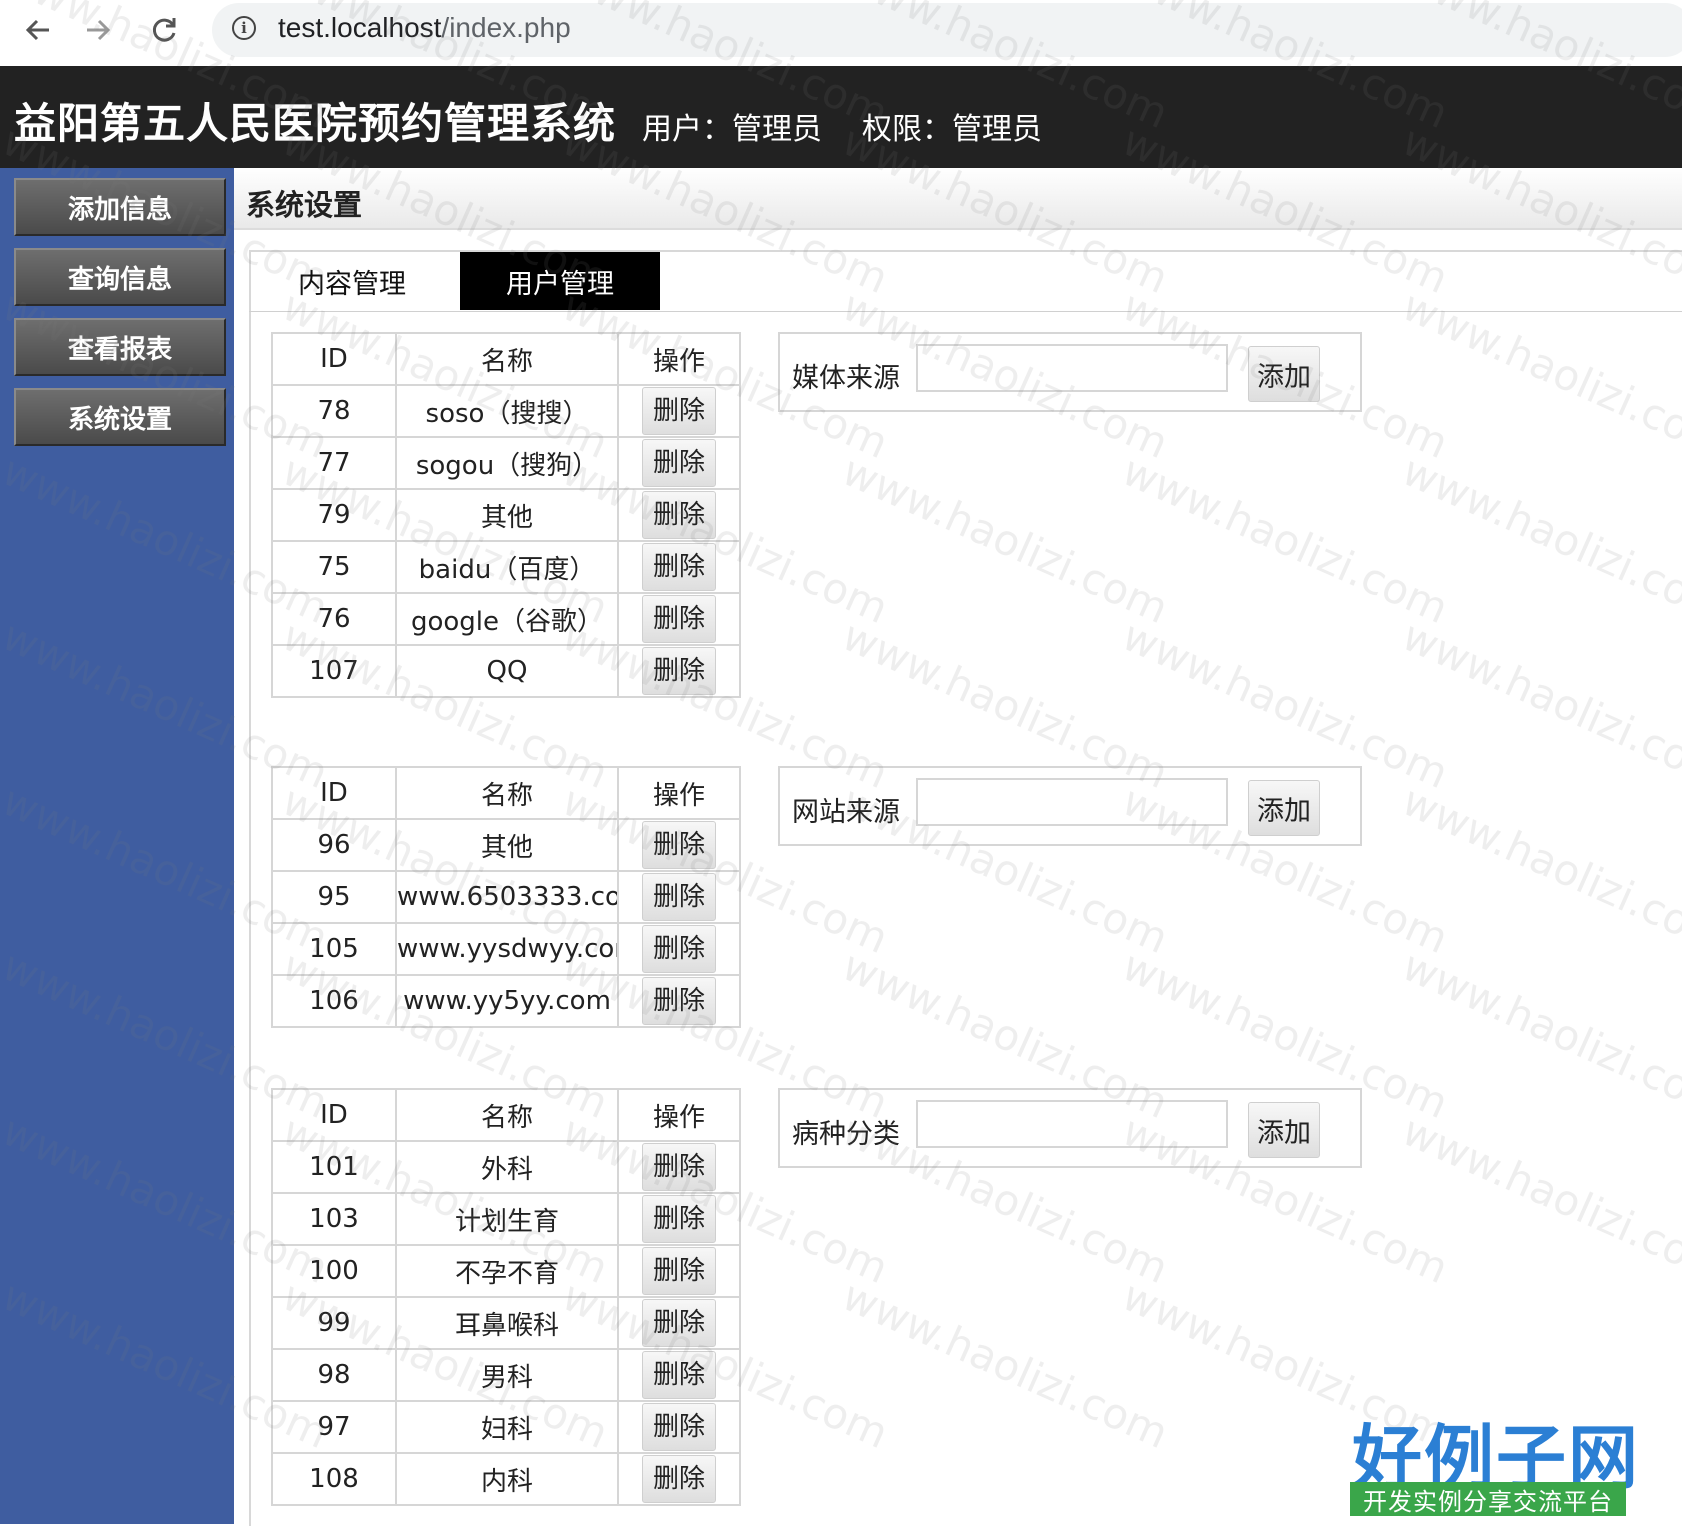 The image size is (1682, 1526). I want to click on row-id: 78, so click(334, 411).